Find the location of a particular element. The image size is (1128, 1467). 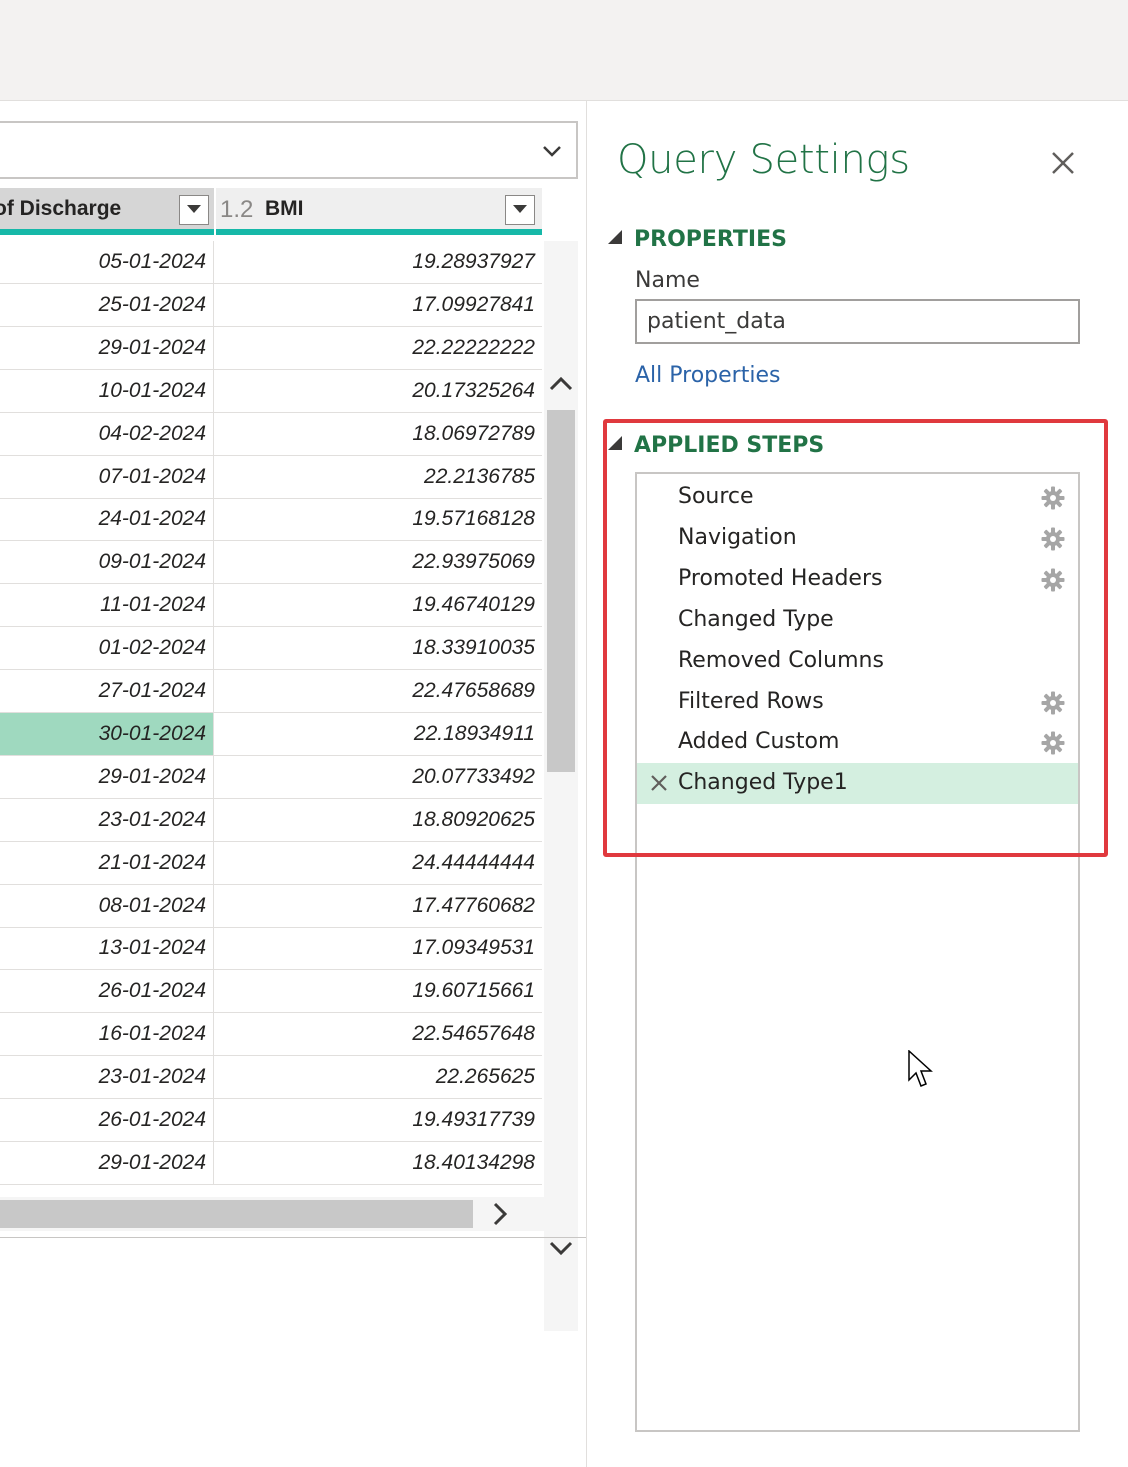

table-row: 04-02-2024 18.06972789 is located at coordinates (271, 434).